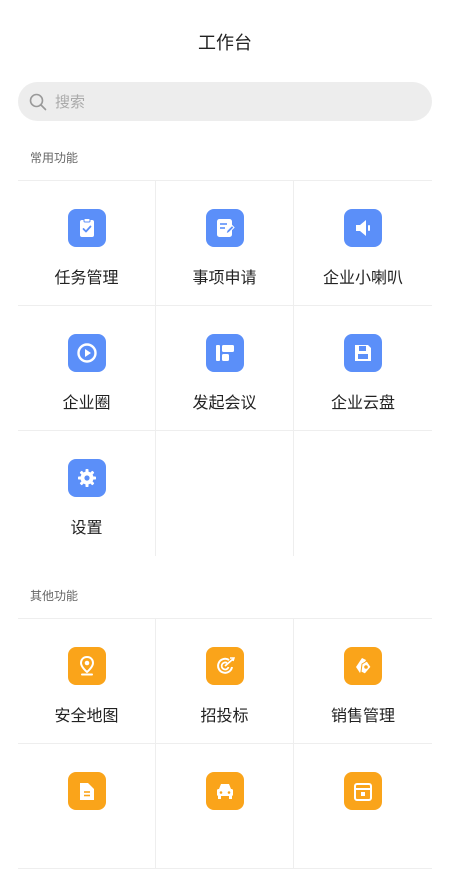 The width and height of the screenshot is (450, 869). I want to click on gear-icon, so click(86, 478).